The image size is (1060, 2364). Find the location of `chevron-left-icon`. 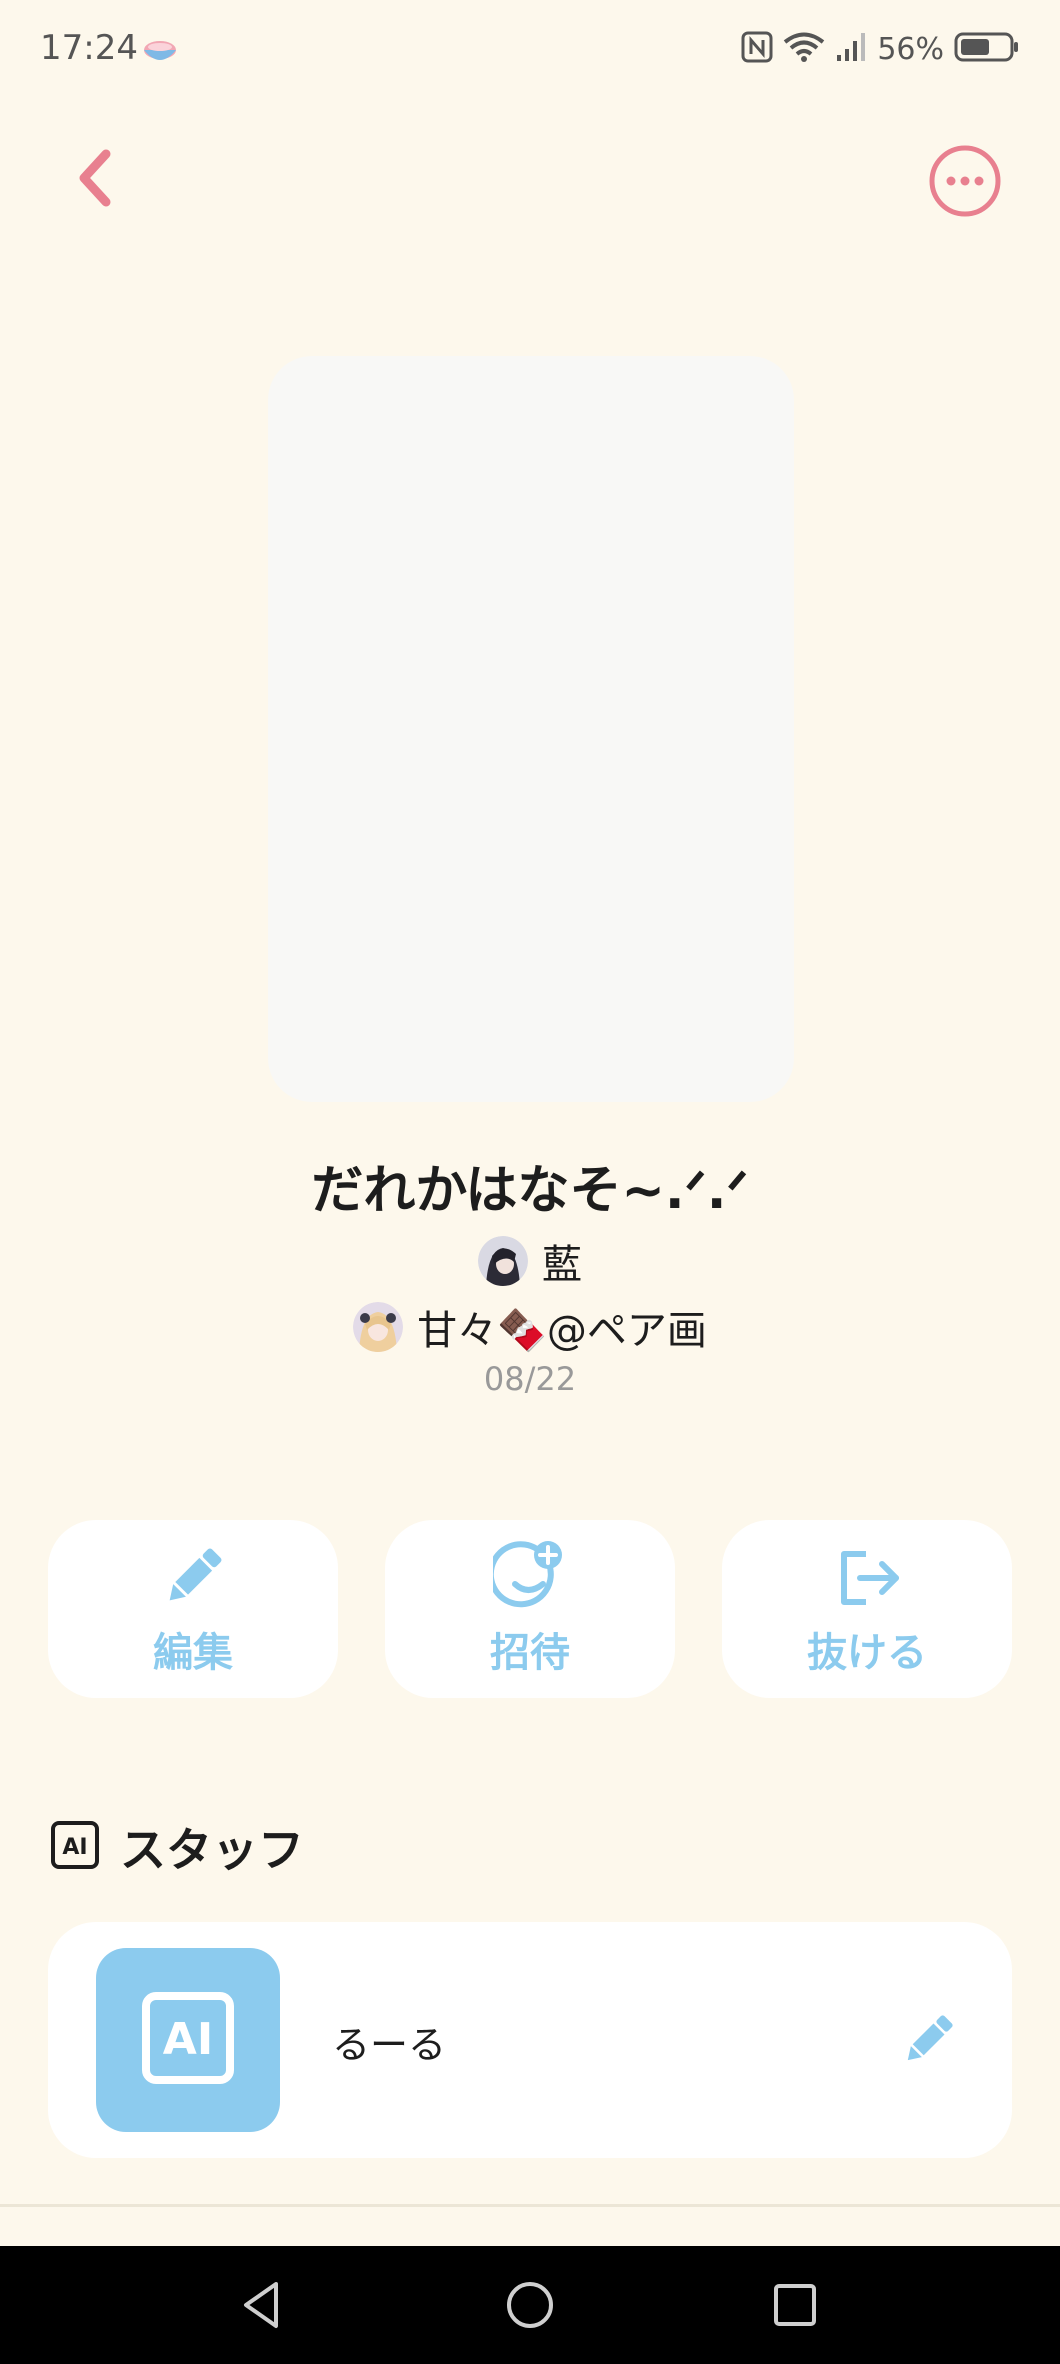

chevron-left-icon is located at coordinates (95, 180).